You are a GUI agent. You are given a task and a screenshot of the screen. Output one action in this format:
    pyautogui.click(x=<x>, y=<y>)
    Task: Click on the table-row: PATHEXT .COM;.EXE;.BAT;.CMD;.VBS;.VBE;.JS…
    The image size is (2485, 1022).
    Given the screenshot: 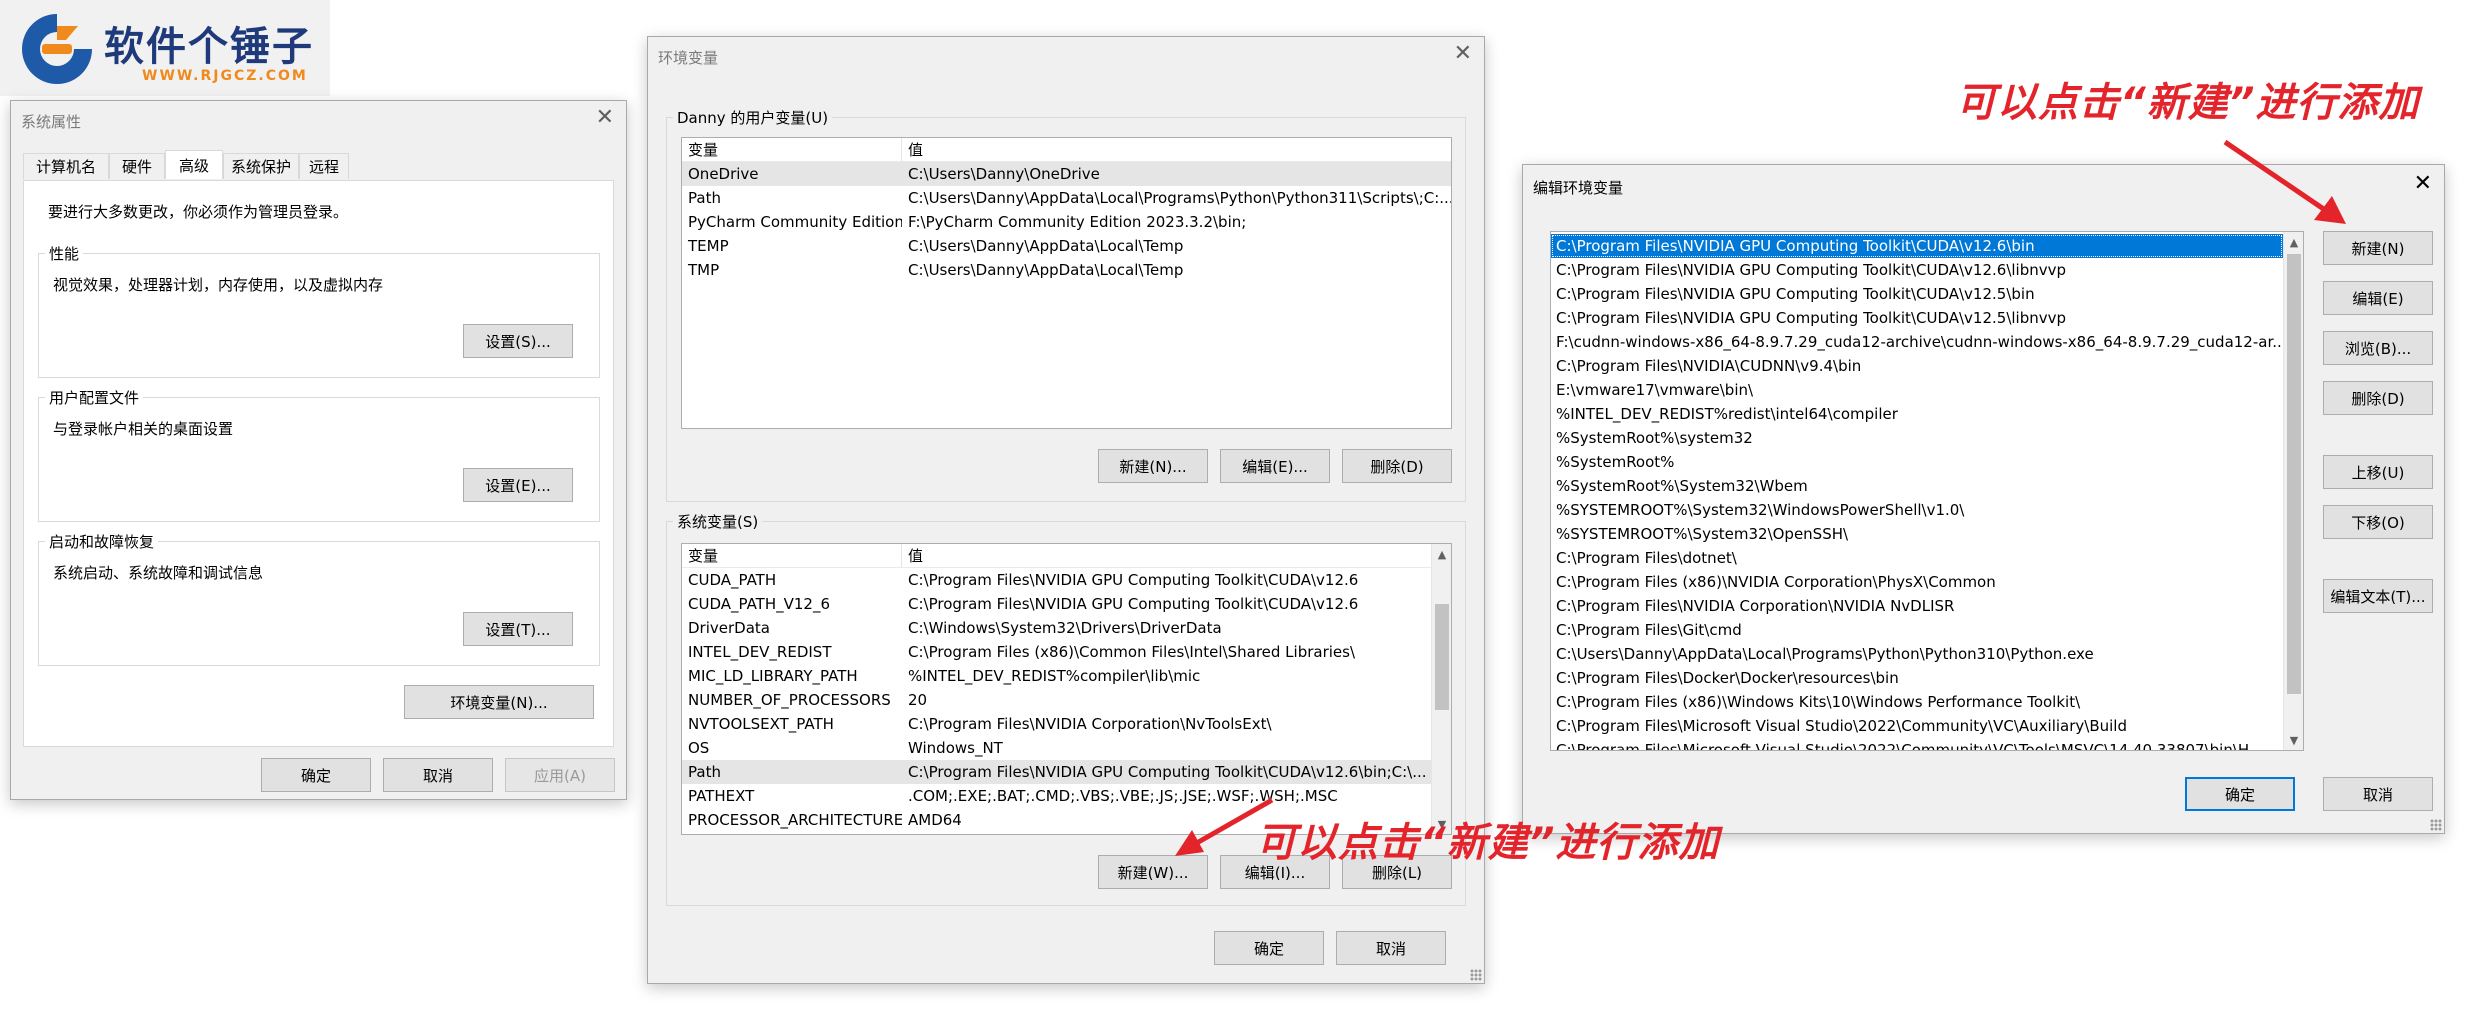 What is the action you would take?
    pyautogui.click(x=1056, y=796)
    